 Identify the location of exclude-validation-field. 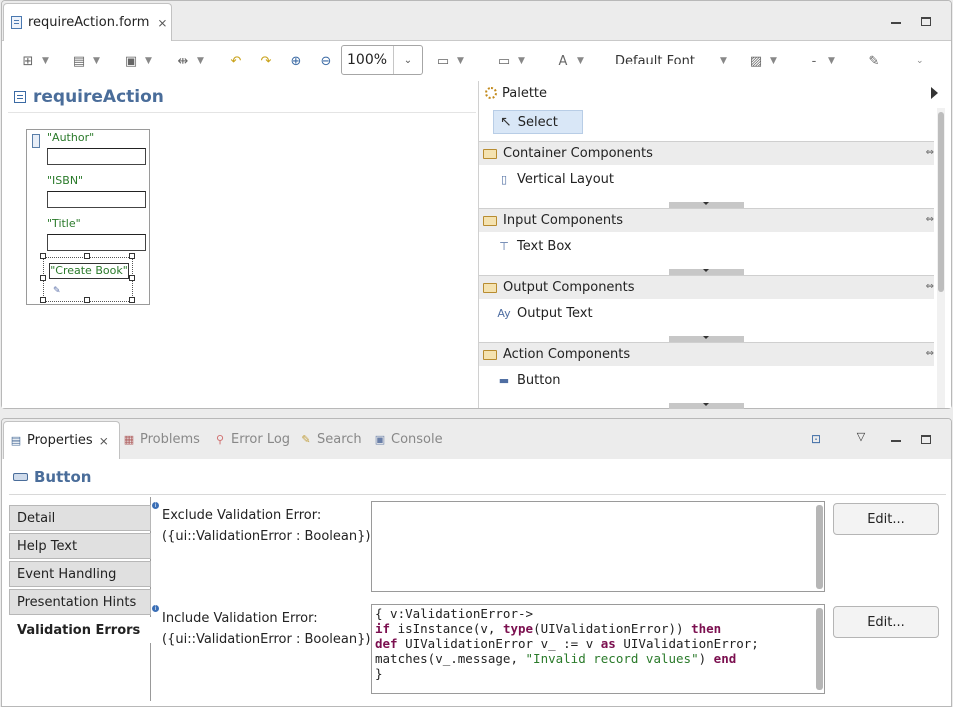
(598, 546).